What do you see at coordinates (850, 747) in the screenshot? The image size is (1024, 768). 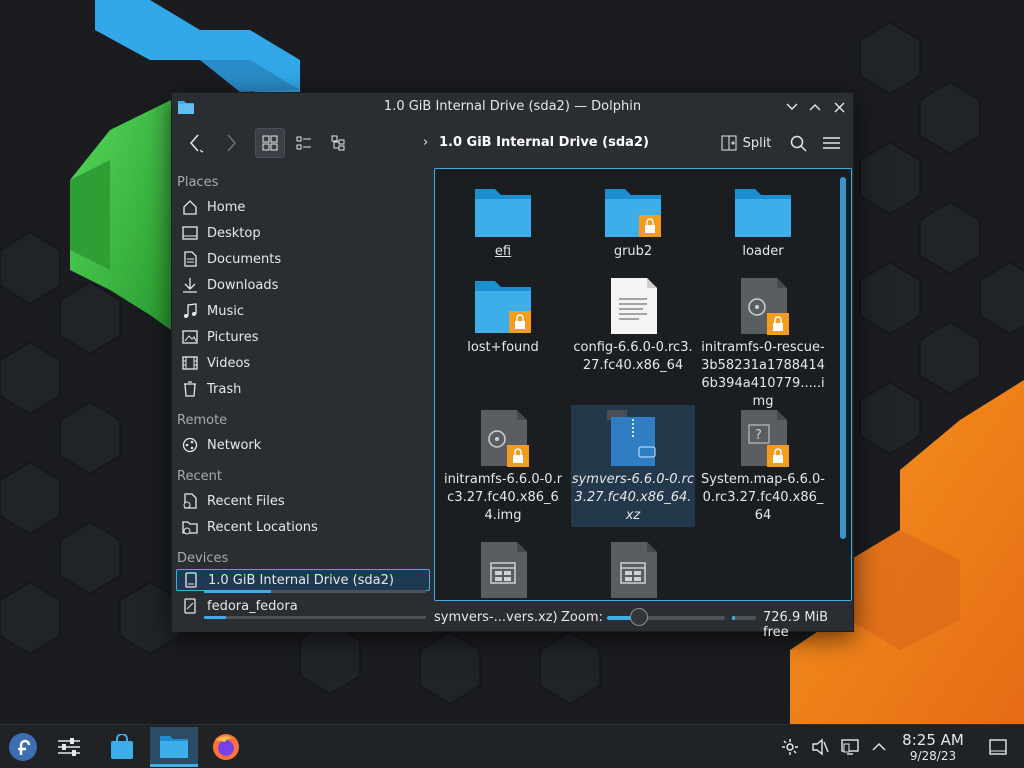 I see `display-tray-icon` at bounding box center [850, 747].